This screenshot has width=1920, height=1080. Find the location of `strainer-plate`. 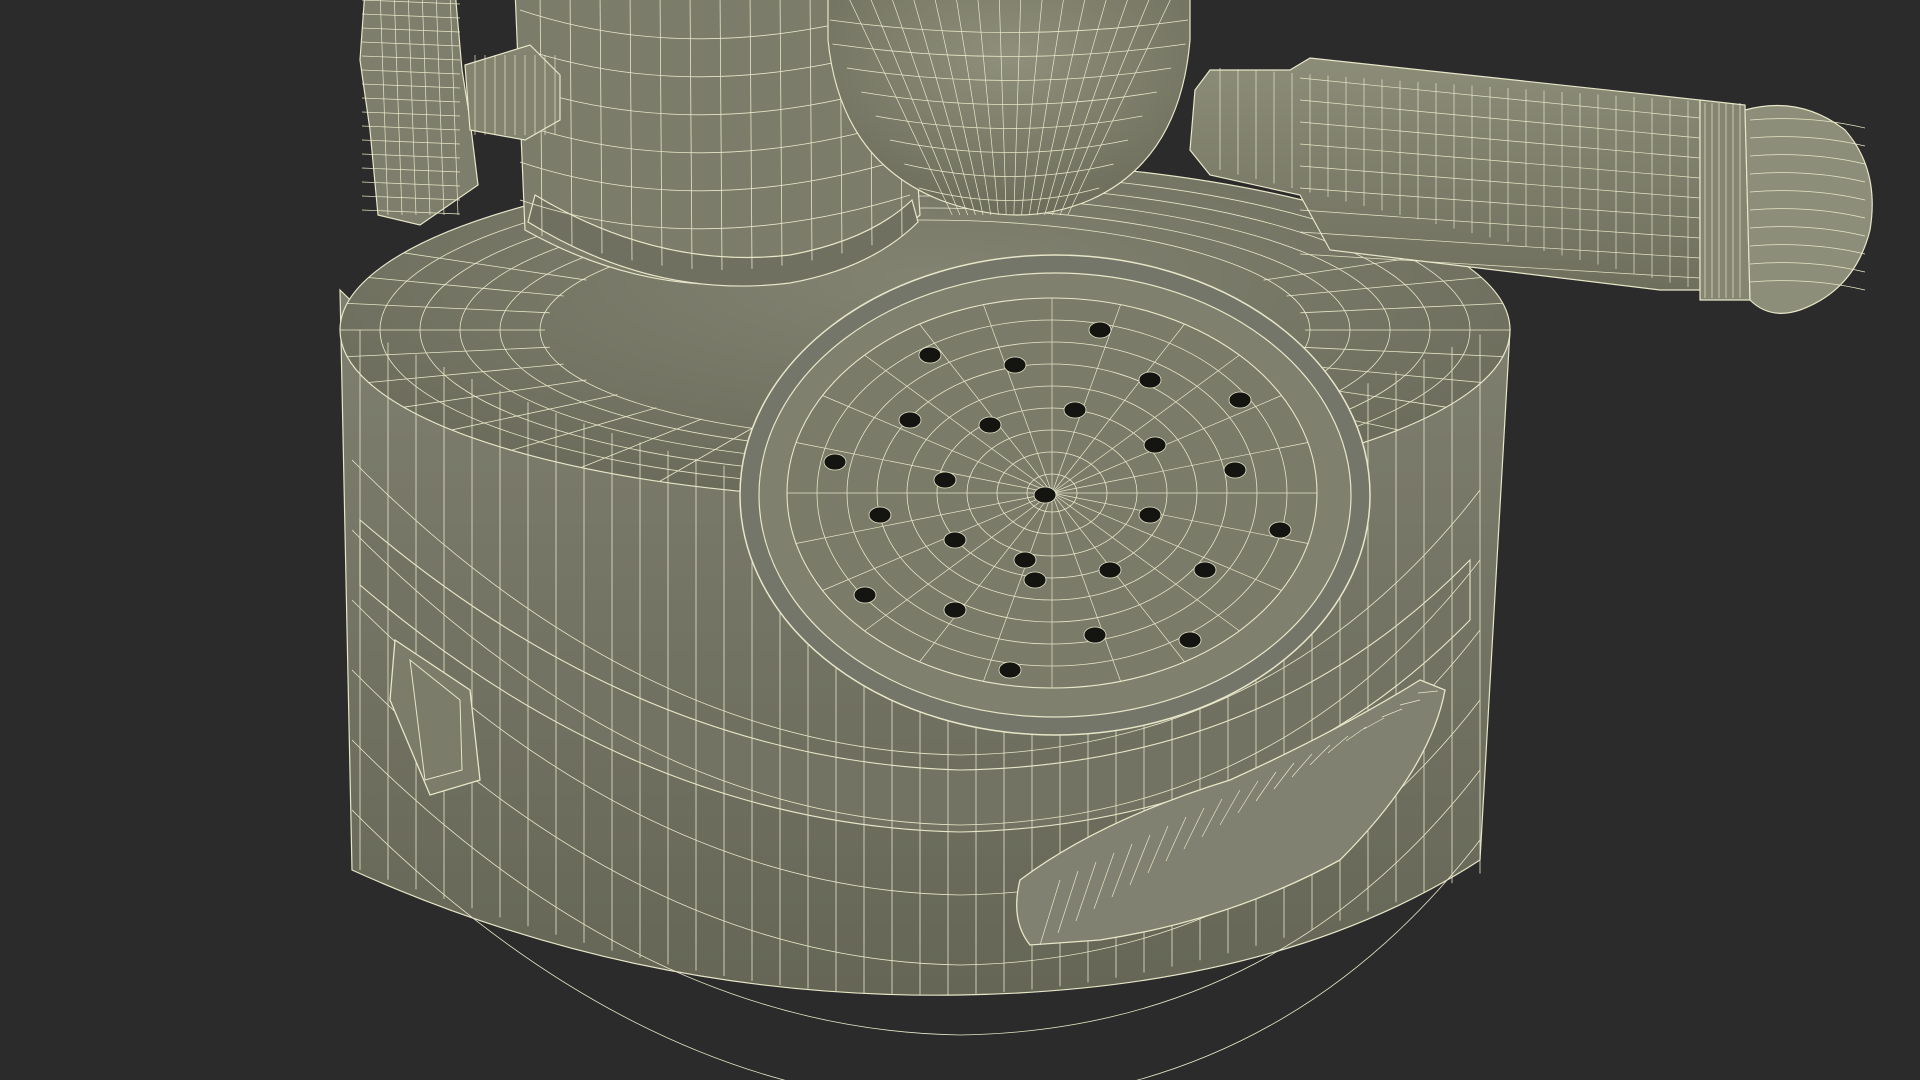

strainer-plate is located at coordinates (1055, 495).